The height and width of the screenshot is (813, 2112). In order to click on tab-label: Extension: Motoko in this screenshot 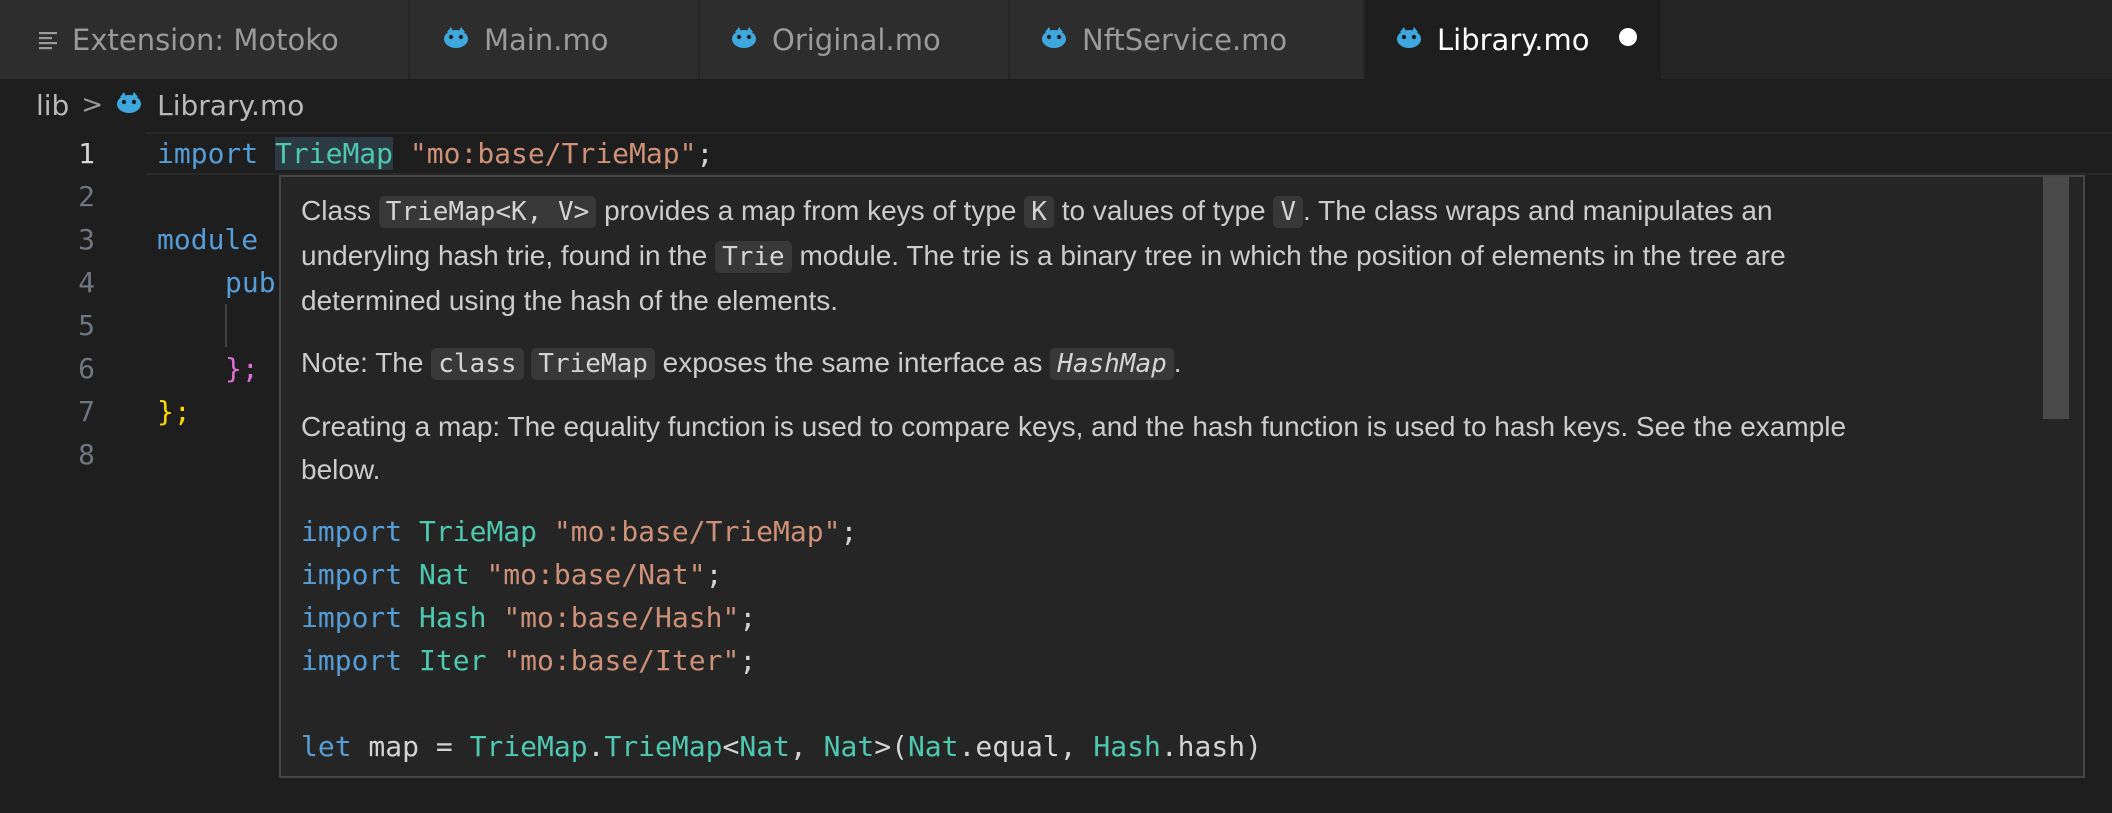, I will do `click(205, 39)`.